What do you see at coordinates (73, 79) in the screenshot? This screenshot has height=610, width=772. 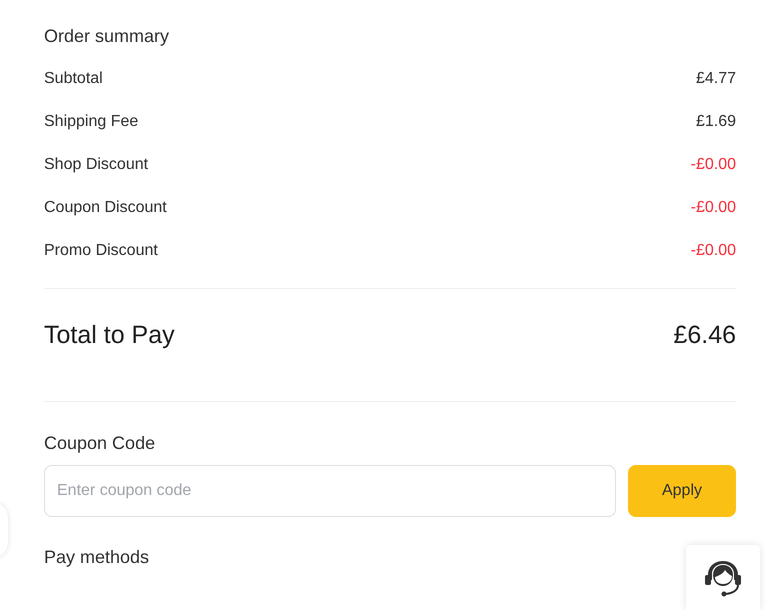 I see `line-label: Subtotal` at bounding box center [73, 79].